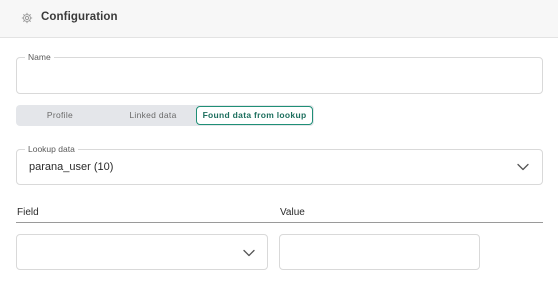 Image resolution: width=558 pixels, height=295 pixels. Describe the element at coordinates (71, 167) in the screenshot. I see `lookup-data-value: parana_user (10)` at that location.